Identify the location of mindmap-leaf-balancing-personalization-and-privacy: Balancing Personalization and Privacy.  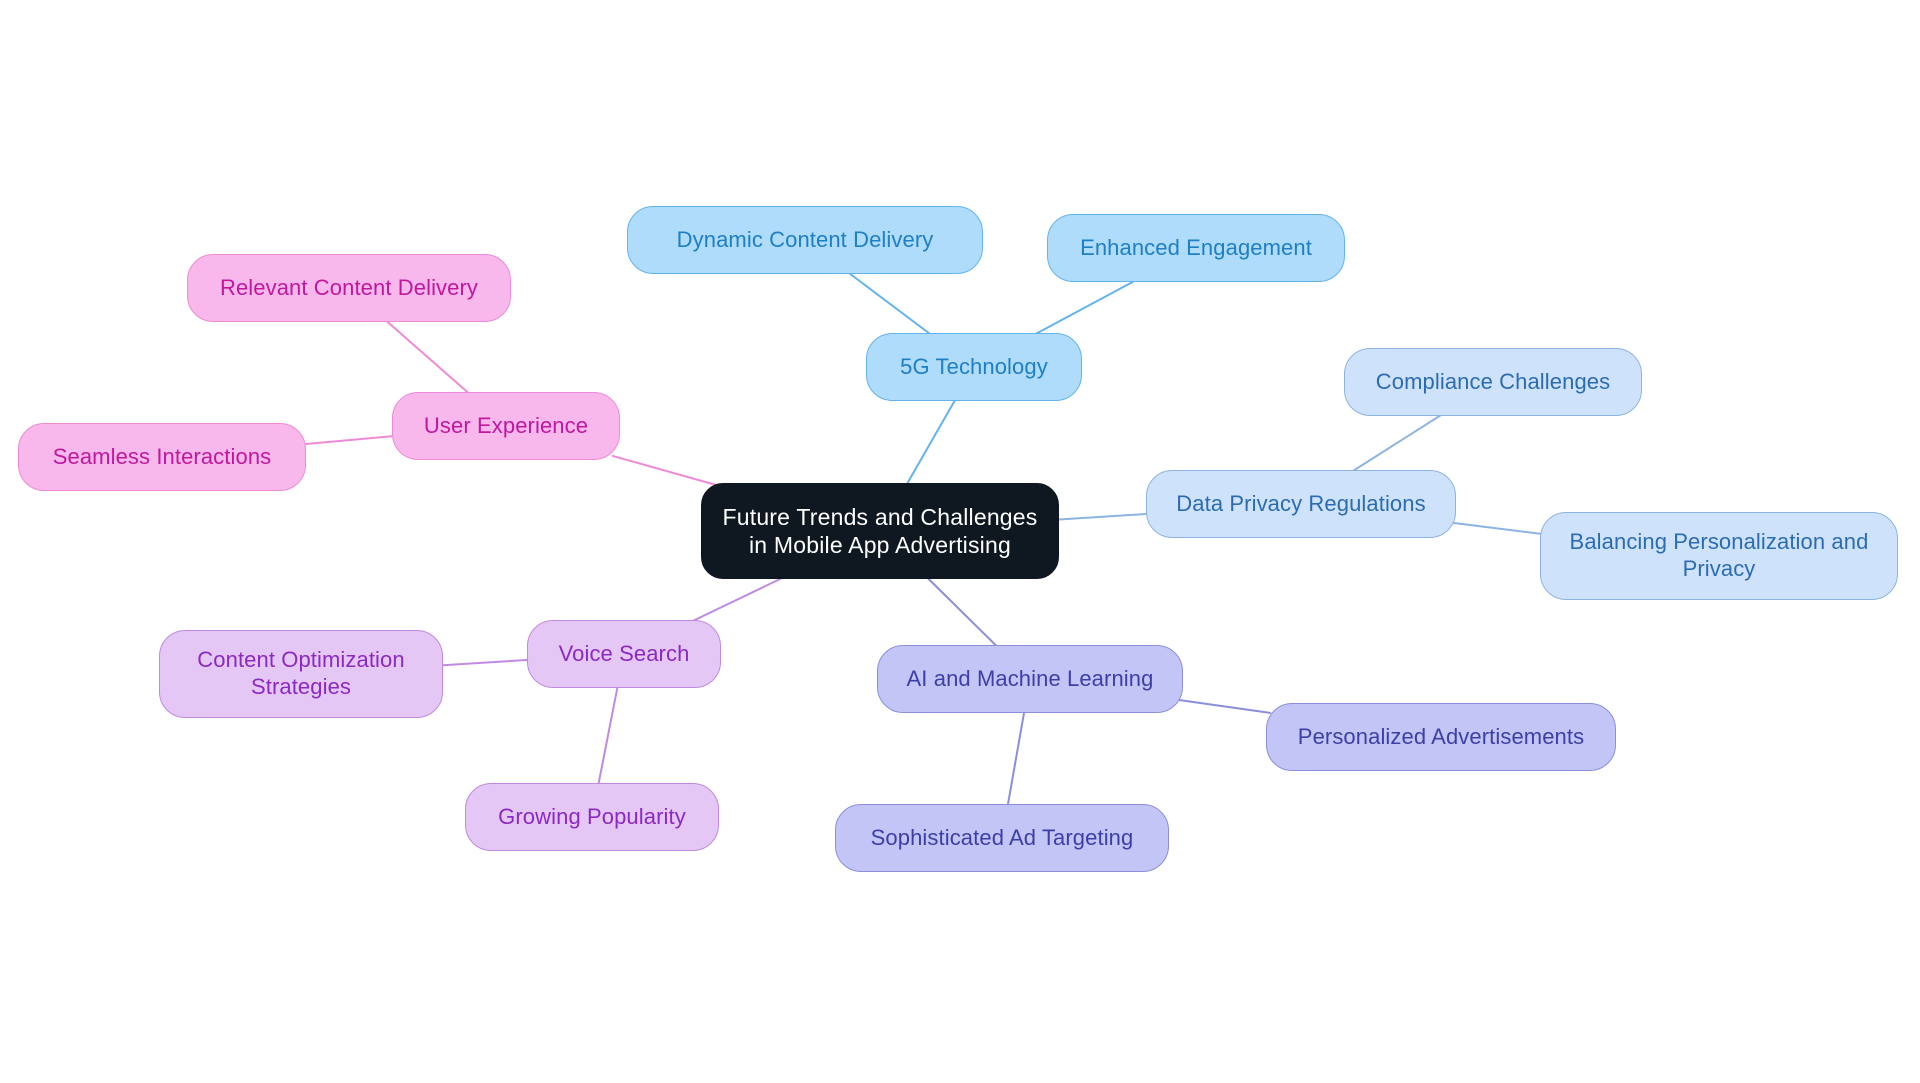
(1719, 556).